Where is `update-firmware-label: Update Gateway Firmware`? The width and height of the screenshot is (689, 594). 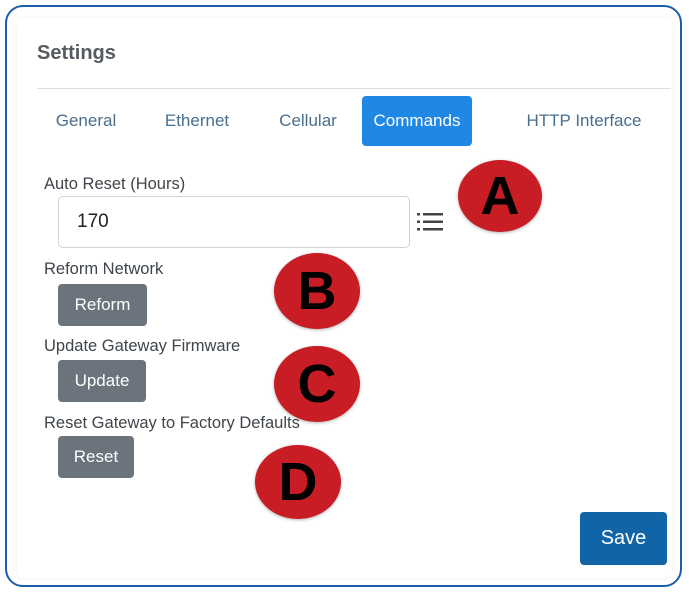 update-firmware-label: Update Gateway Firmware is located at coordinates (142, 346).